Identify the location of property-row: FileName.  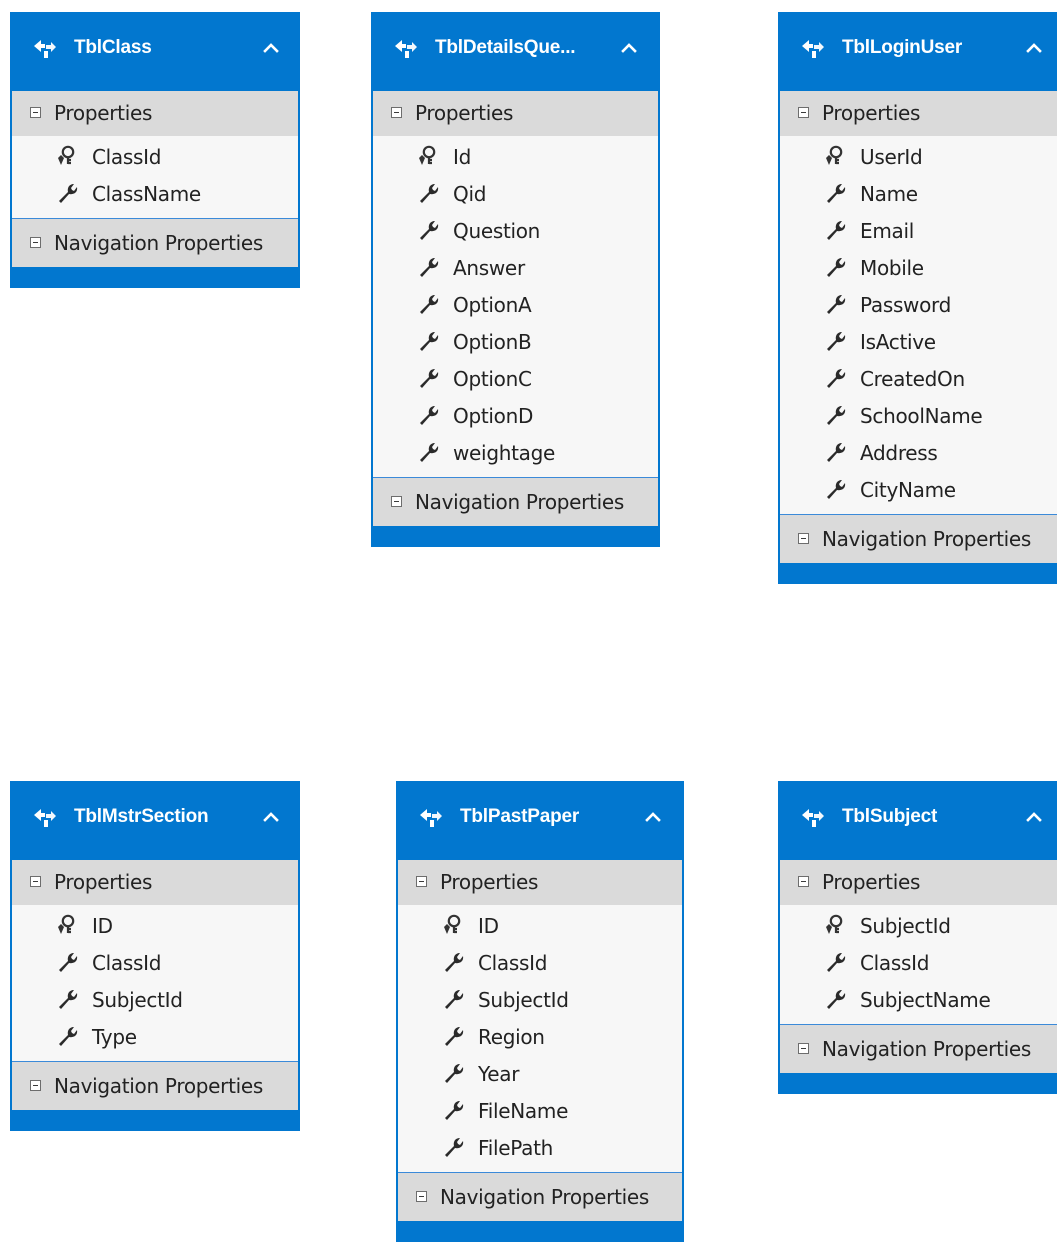
(540, 1110).